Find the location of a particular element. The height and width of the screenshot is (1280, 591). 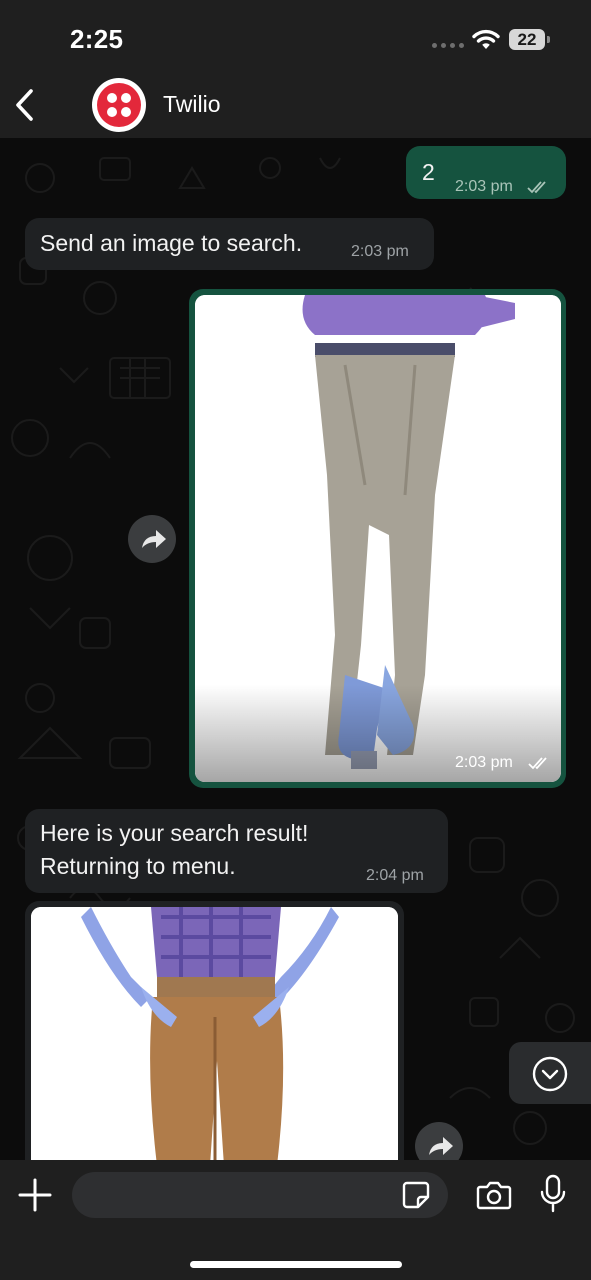

plus-icon is located at coordinates (35, 1195).